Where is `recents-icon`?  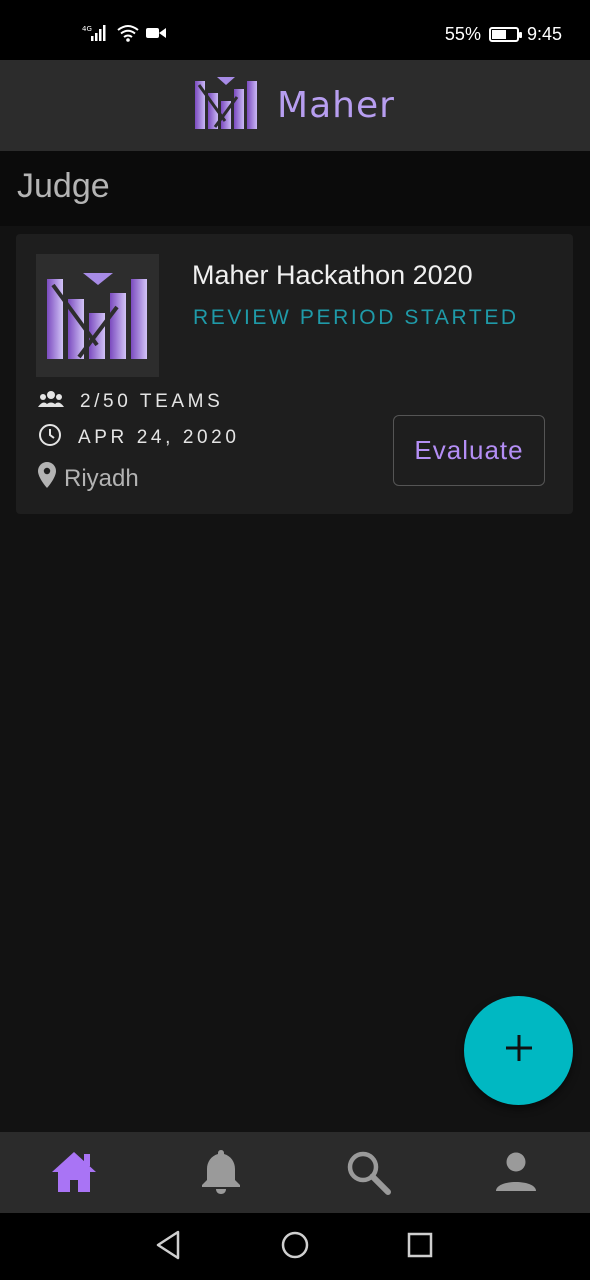
recents-icon is located at coordinates (420, 1247).